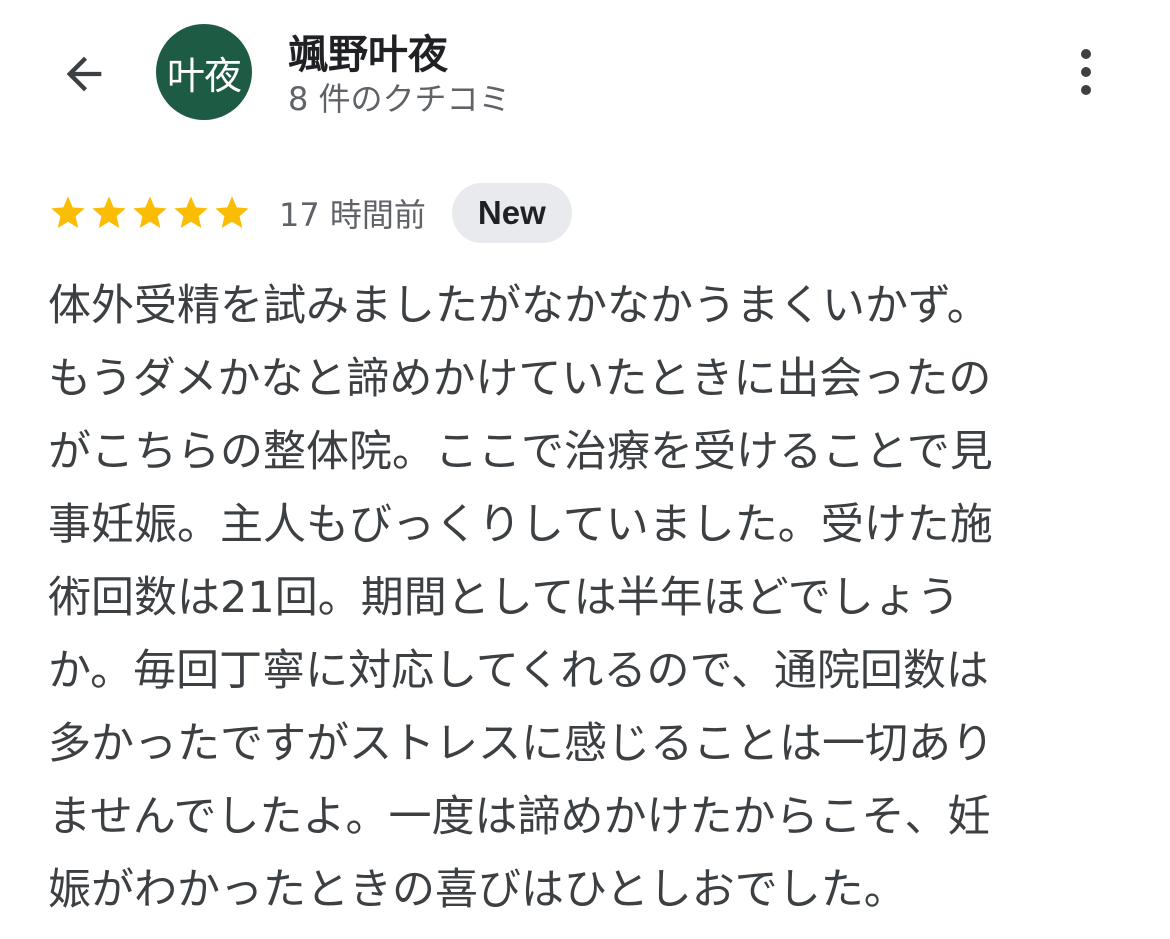  Describe the element at coordinates (511, 213) in the screenshot. I see `new-badge: New` at that location.